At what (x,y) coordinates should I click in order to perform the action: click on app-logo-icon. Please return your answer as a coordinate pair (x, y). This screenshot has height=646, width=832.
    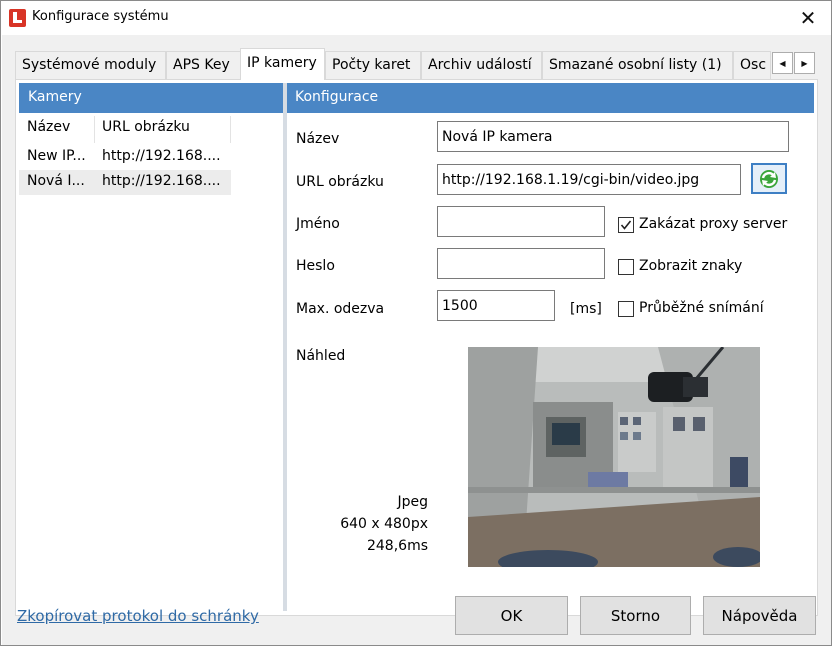
    Looking at the image, I should click on (17, 18).